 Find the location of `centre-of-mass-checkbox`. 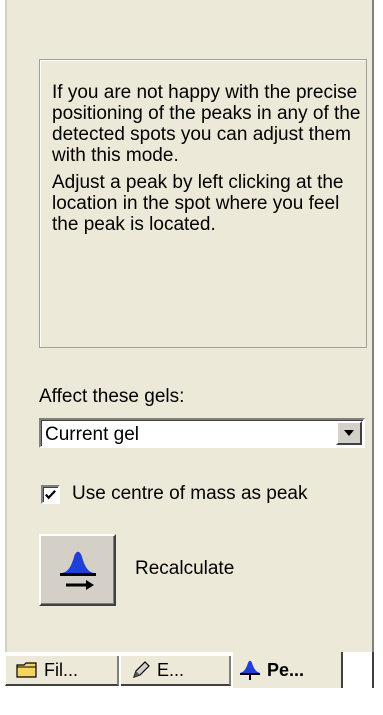

centre-of-mass-checkbox is located at coordinates (50, 494).